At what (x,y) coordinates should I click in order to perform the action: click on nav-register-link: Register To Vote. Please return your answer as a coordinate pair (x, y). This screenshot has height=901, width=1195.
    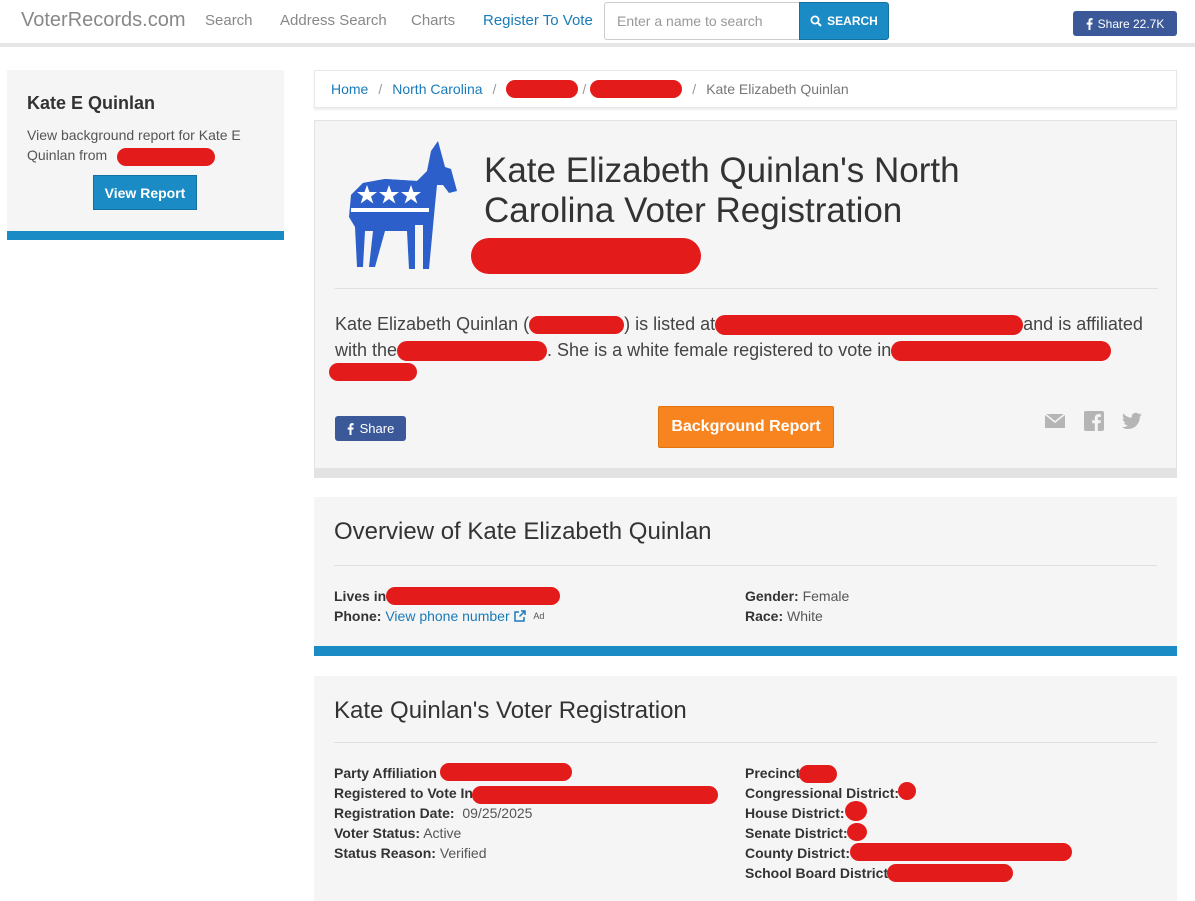
    Looking at the image, I should click on (538, 20).